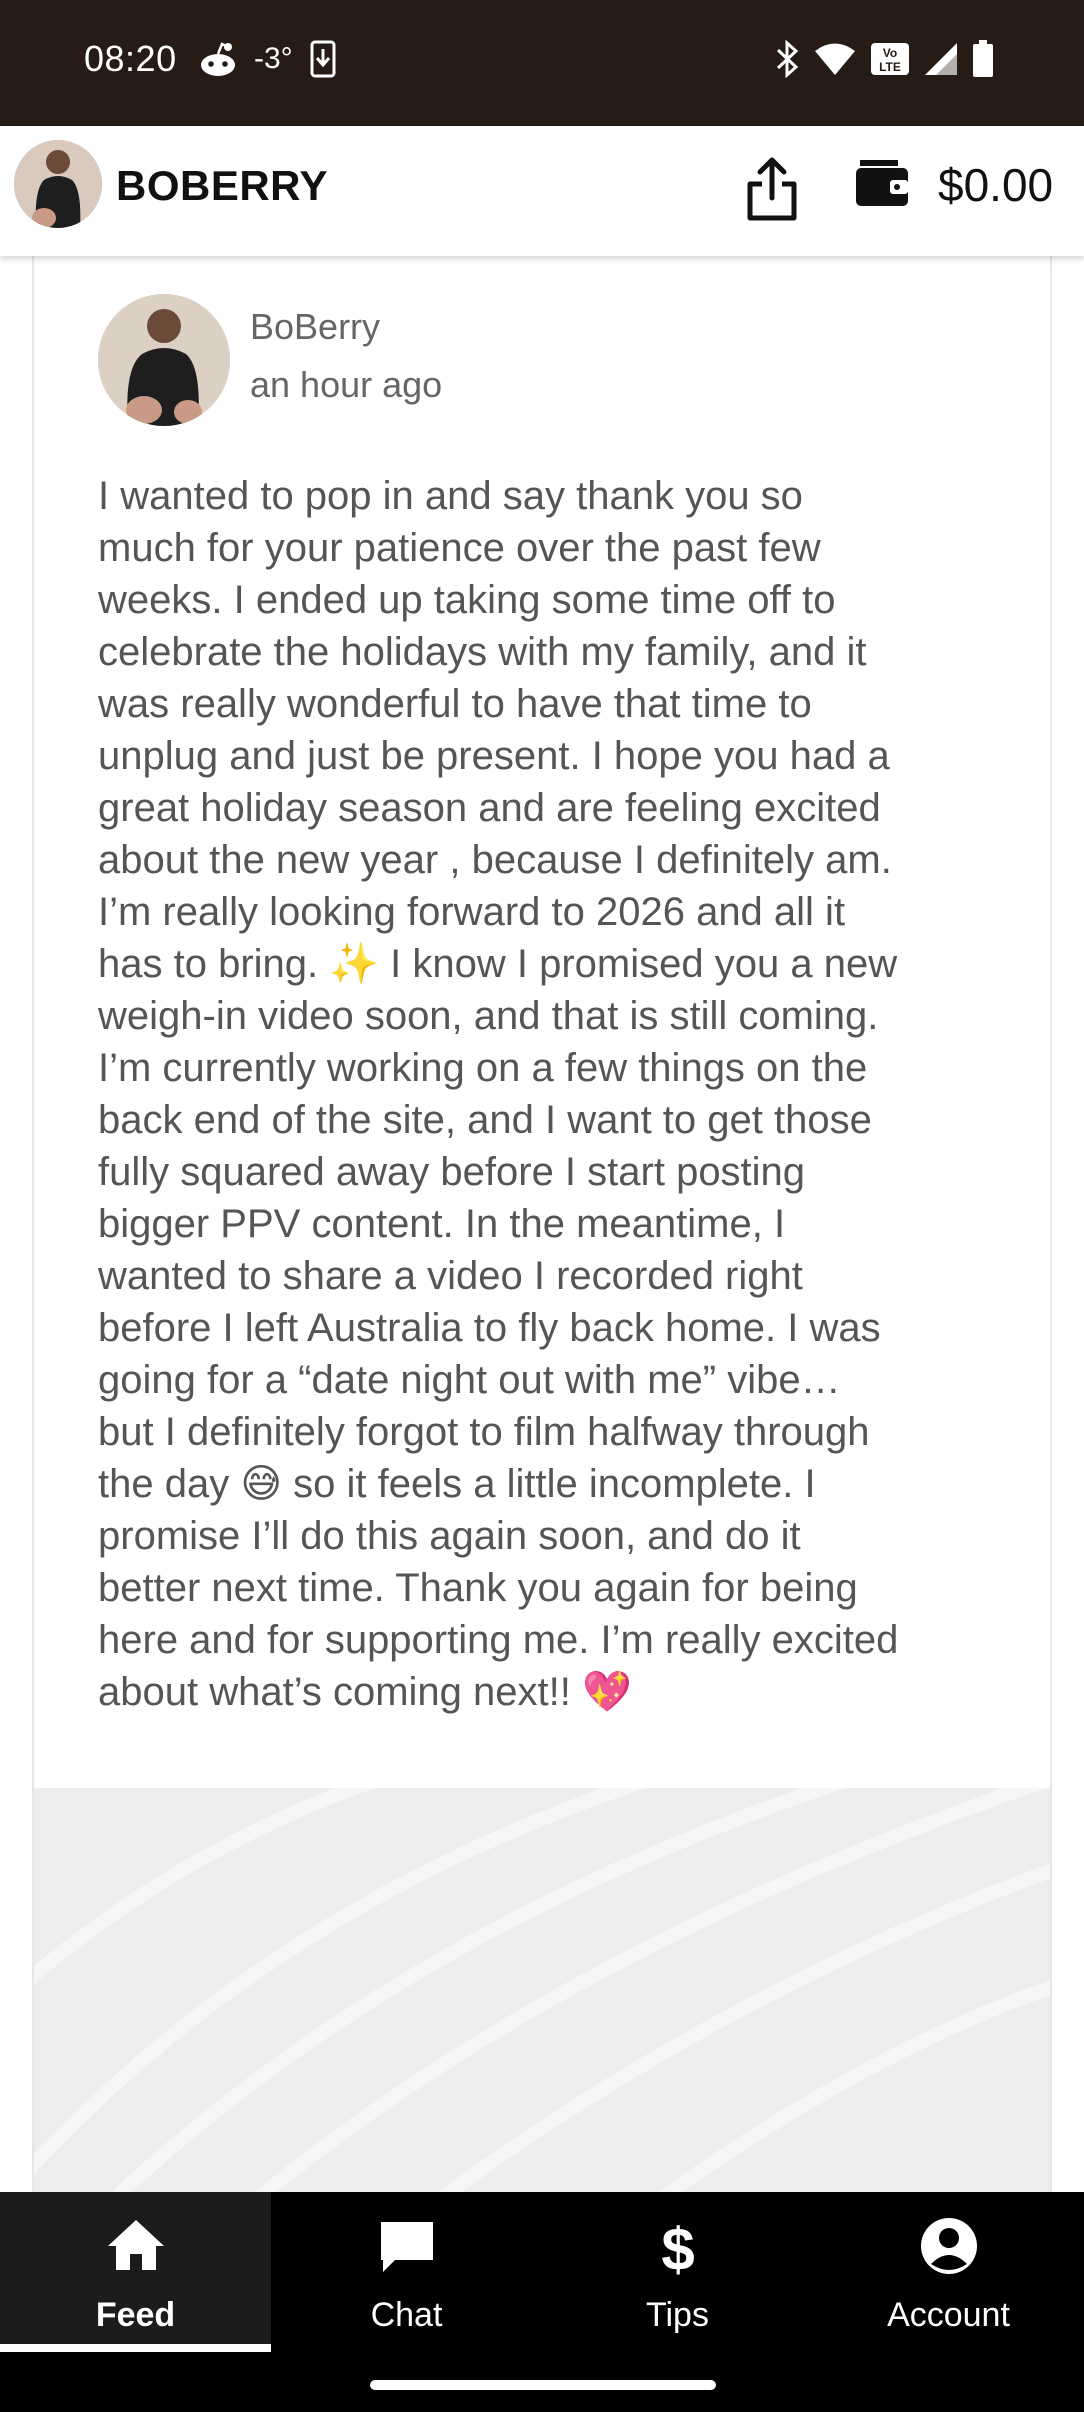 The height and width of the screenshot is (2412, 1084). I want to click on wifi-icon, so click(835, 59).